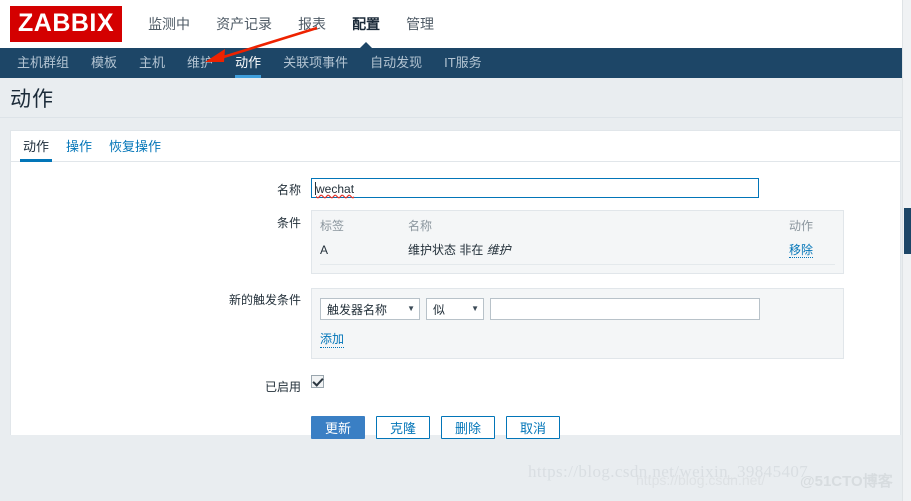 The image size is (911, 501). Describe the element at coordinates (338, 427) in the screenshot. I see `update-button: 更新` at that location.